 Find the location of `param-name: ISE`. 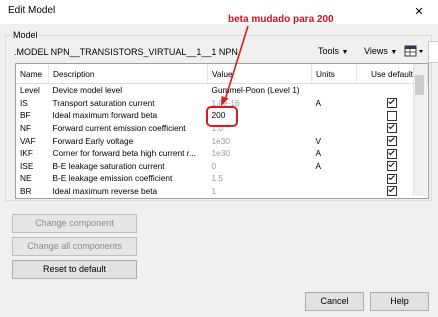

param-name: ISE is located at coordinates (27, 165).